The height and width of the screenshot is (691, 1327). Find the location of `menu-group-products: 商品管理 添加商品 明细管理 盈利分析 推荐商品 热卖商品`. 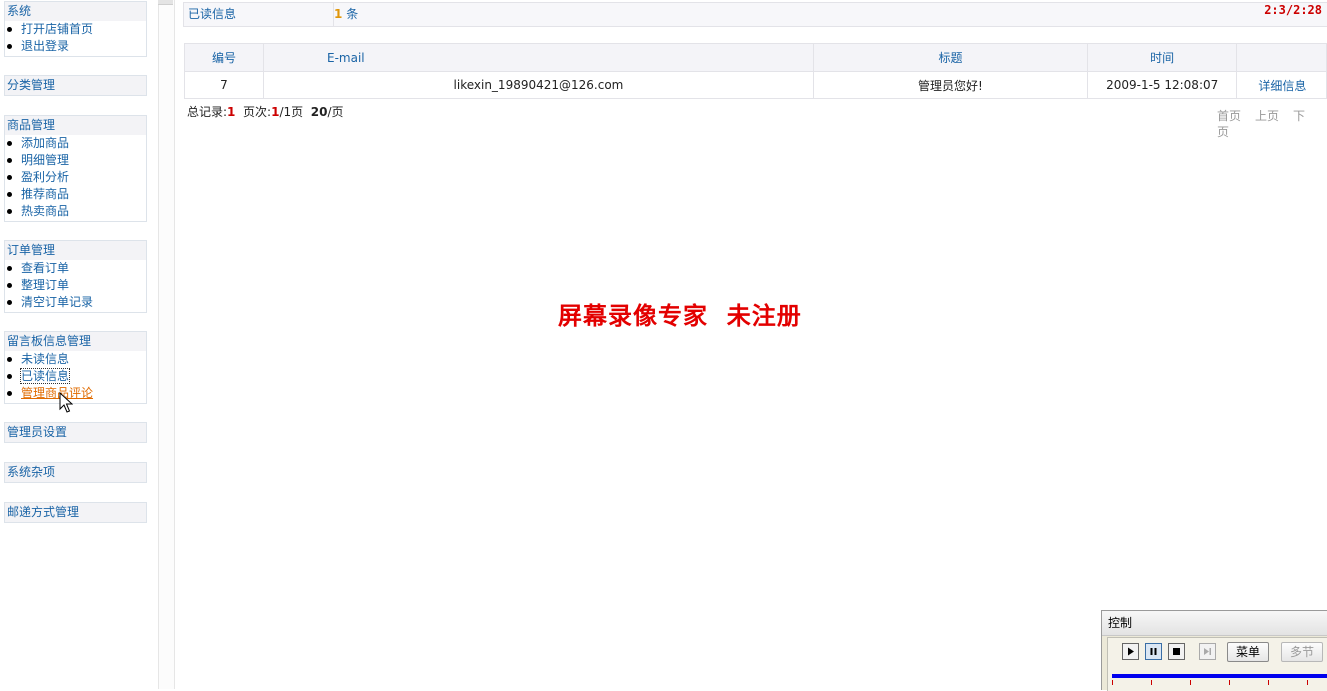

menu-group-products: 商品管理 添加商品 明细管理 盈利分析 推荐商品 热卖商品 is located at coordinates (75, 168).